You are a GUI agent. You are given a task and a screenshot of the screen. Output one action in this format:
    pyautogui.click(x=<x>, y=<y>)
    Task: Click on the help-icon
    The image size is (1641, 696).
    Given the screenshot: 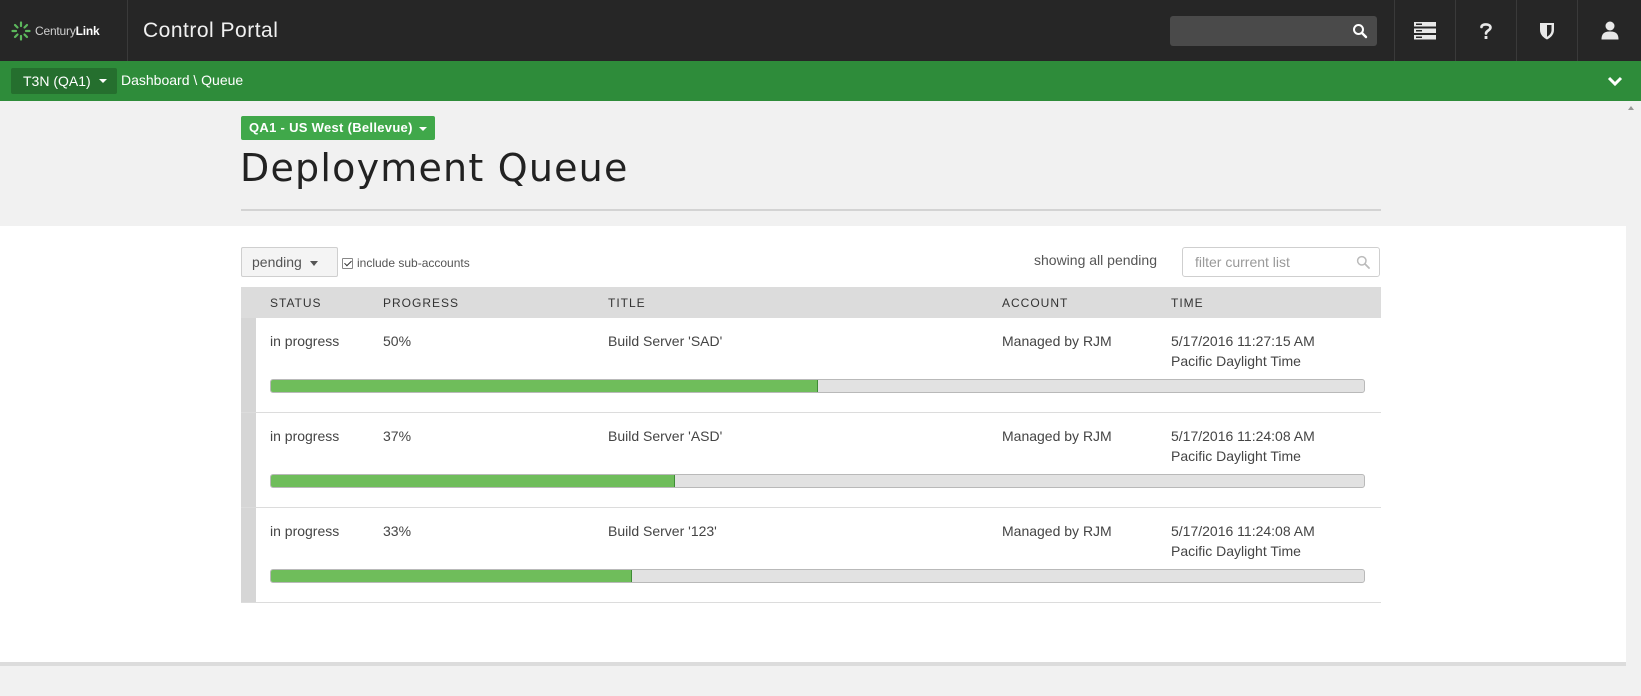 What is the action you would take?
    pyautogui.click(x=1486, y=30)
    